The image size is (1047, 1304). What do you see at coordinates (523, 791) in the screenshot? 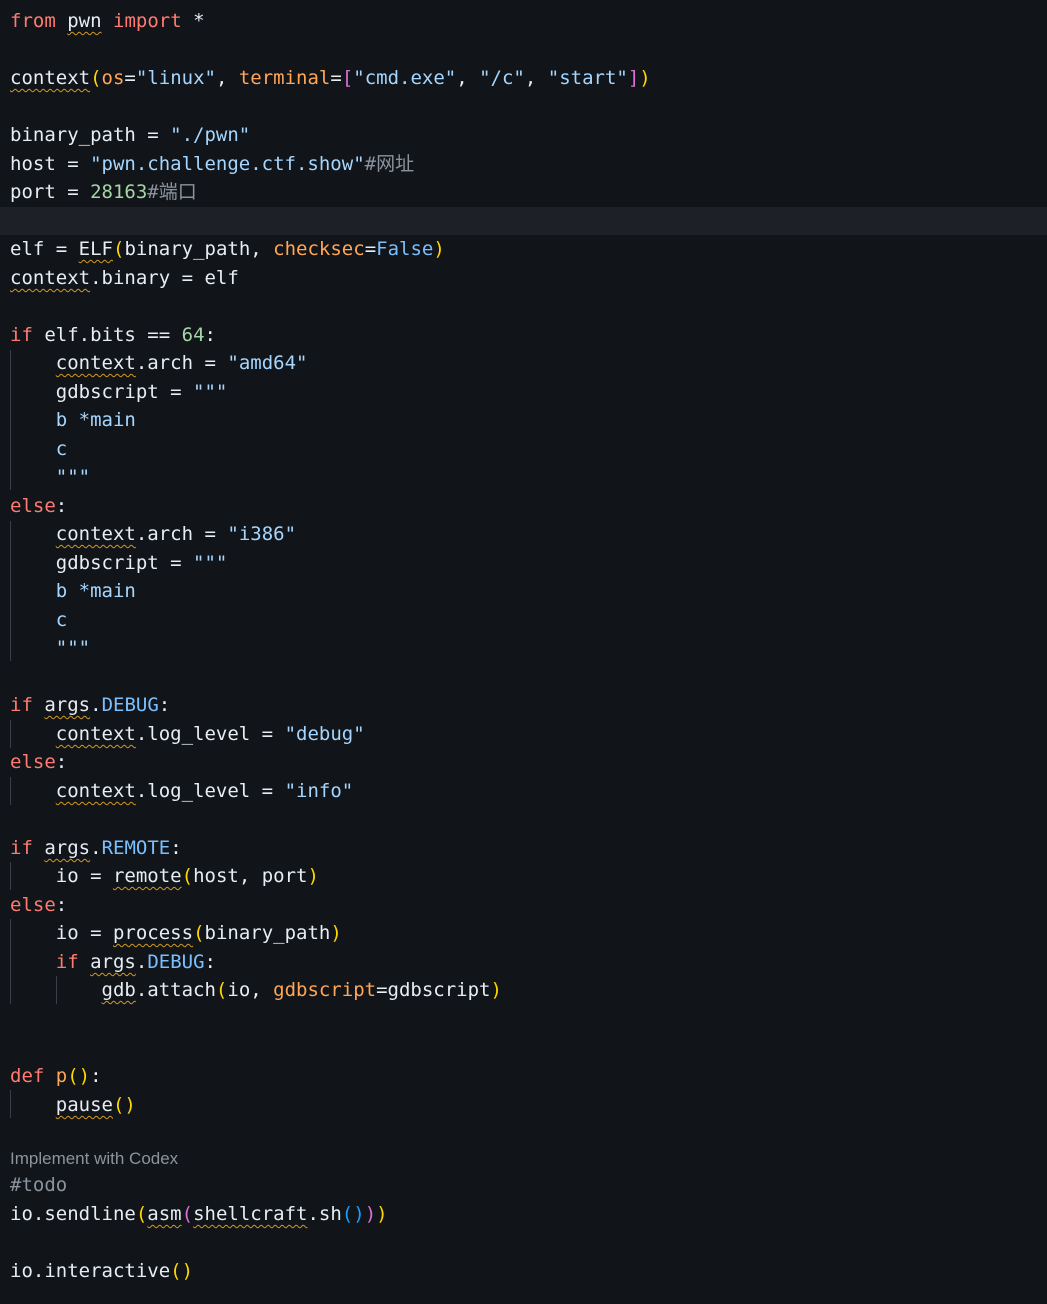
I see `code-line: context.log_level = "info"` at bounding box center [523, 791].